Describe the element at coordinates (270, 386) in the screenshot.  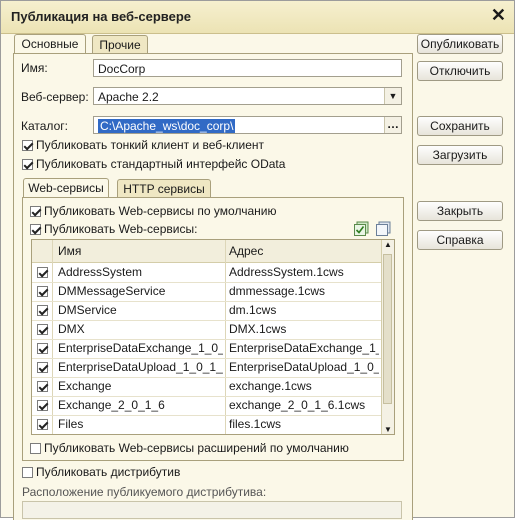
I see `row-address: exchange.1cws` at that location.